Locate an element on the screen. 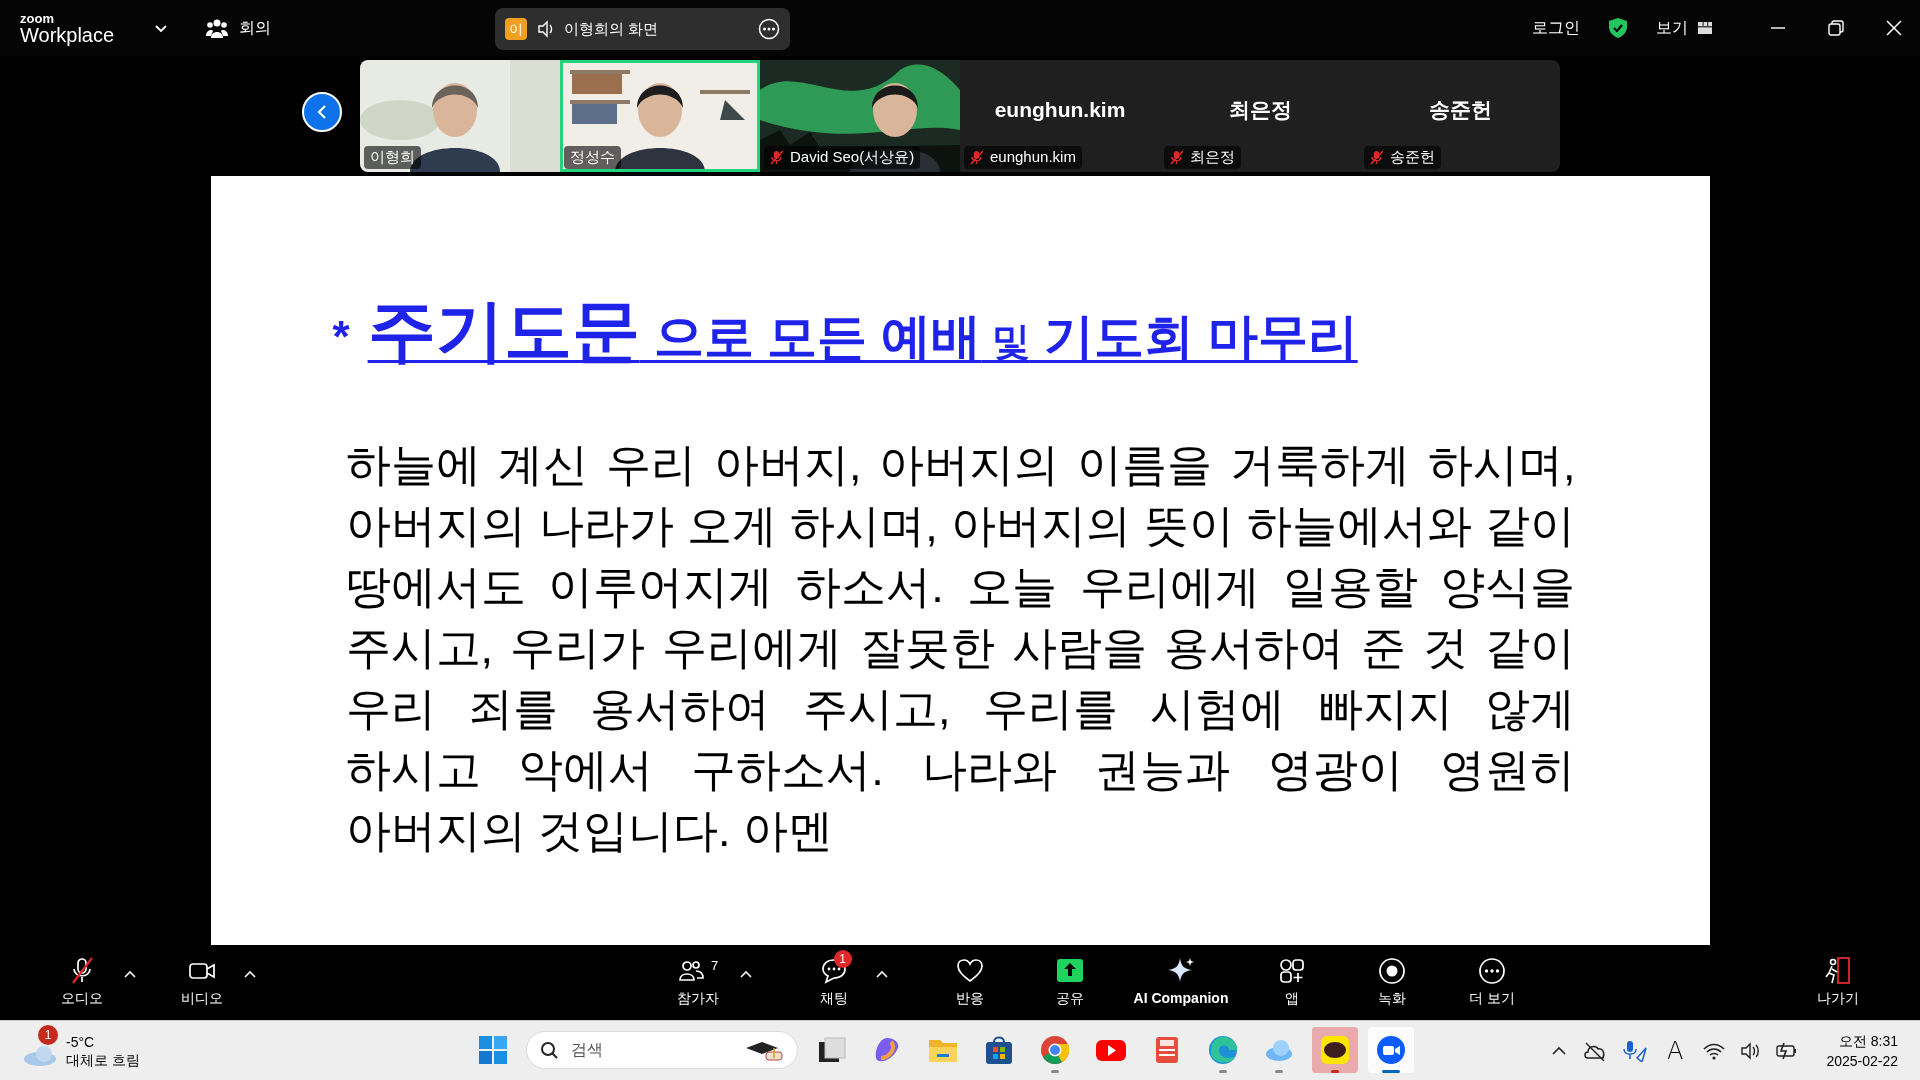  toolbar-button: 녹화 is located at coordinates (1392, 982).